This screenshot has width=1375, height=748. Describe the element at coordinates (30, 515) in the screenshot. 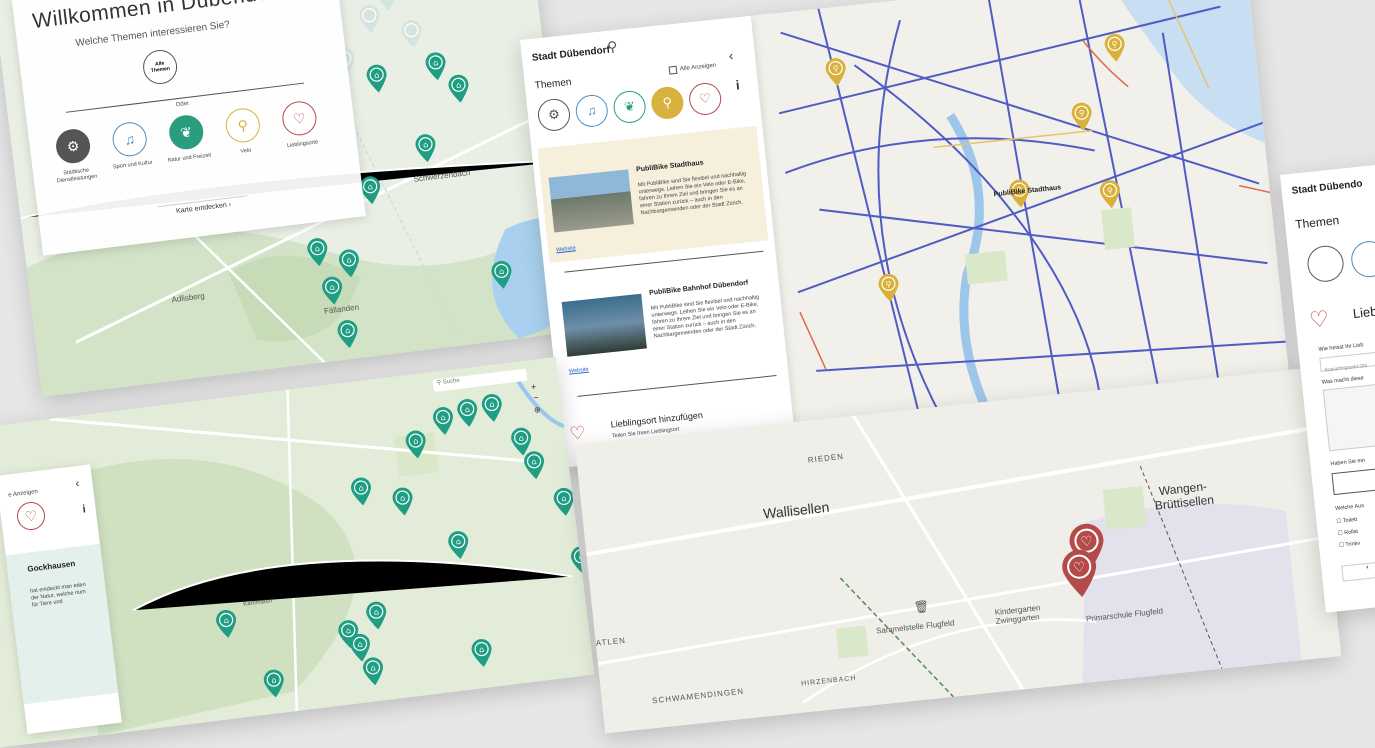

I see `heart-icon: ♡` at that location.